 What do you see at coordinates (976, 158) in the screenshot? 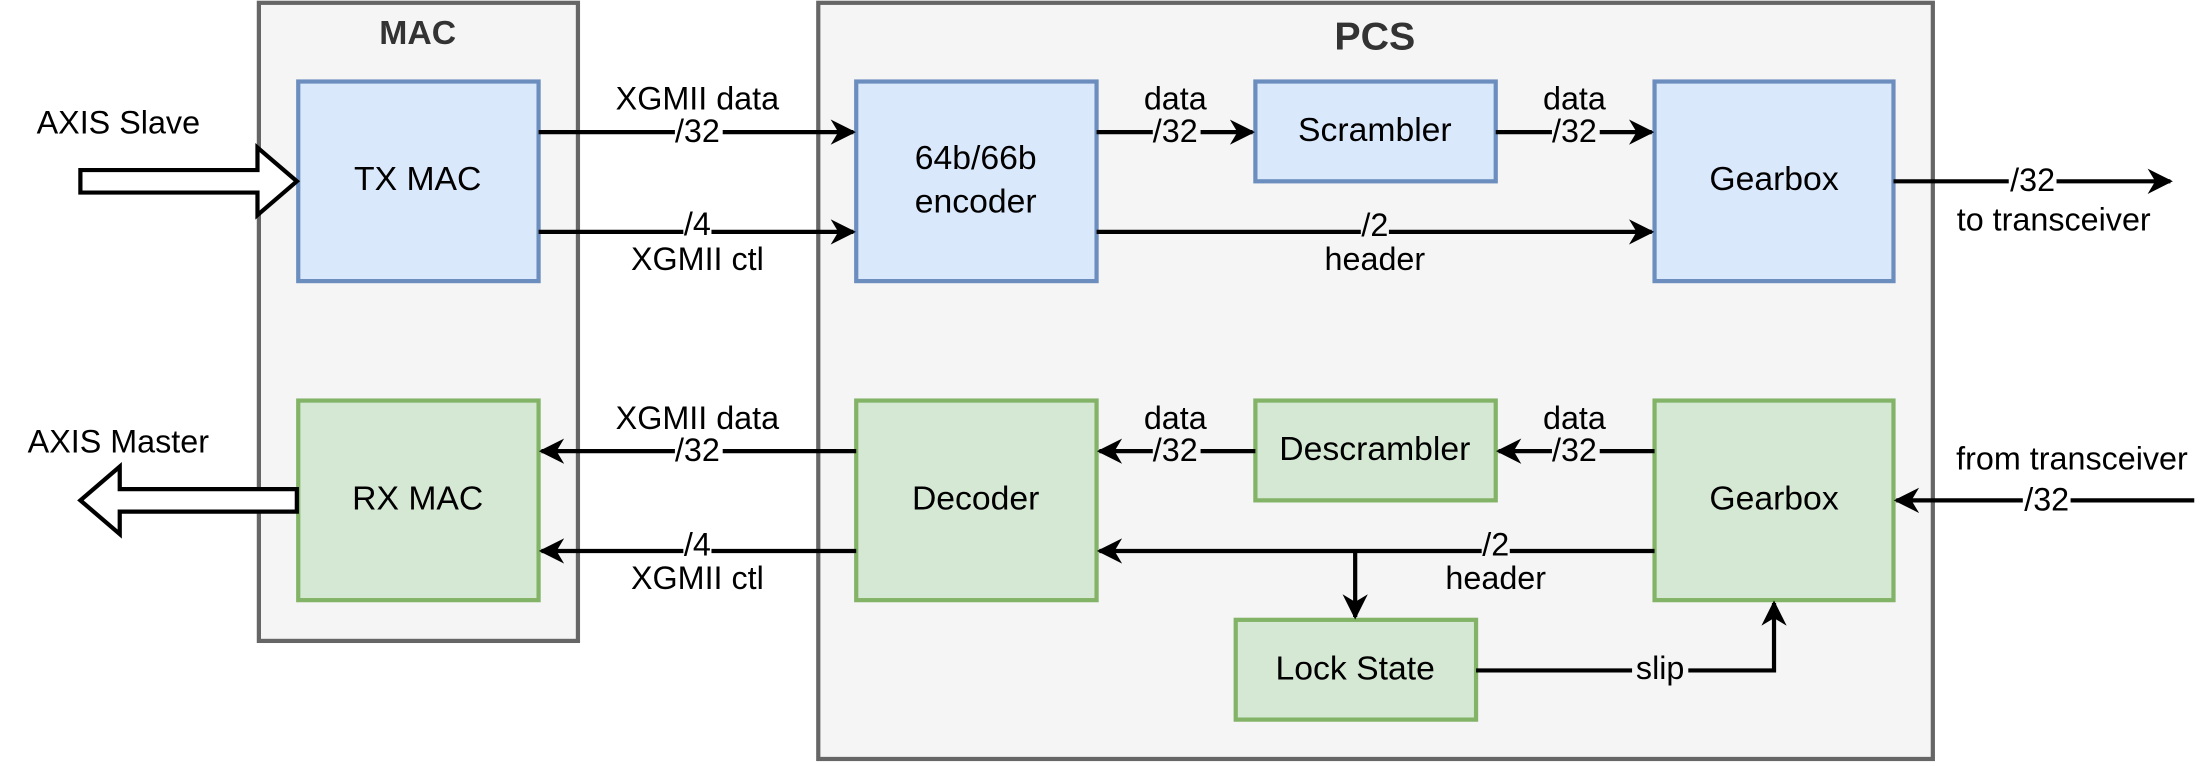
I see `encoder-label-1: 64b/66b` at bounding box center [976, 158].